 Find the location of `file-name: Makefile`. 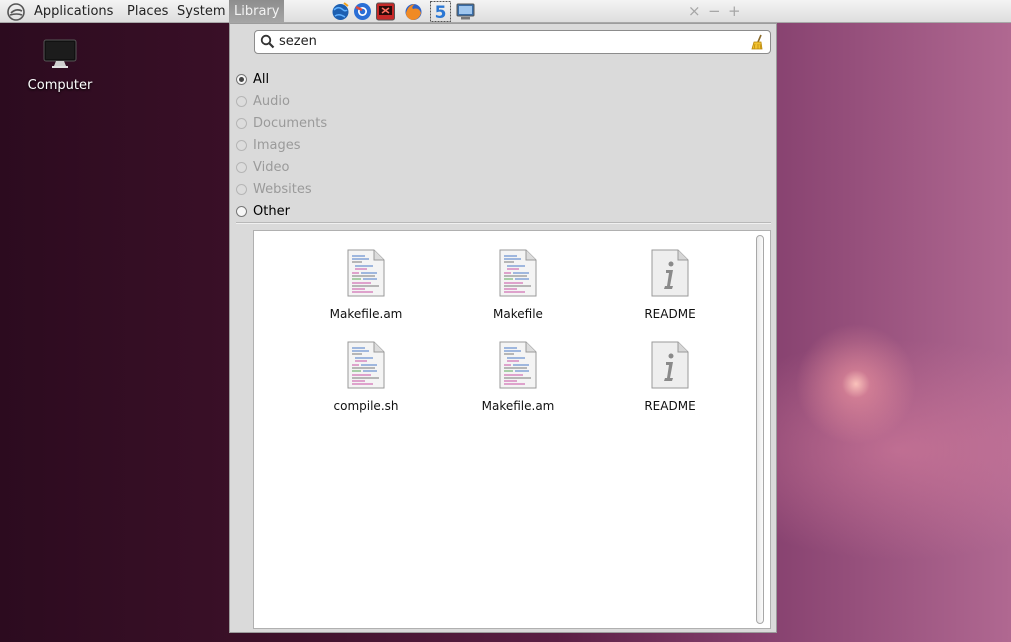

file-name: Makefile is located at coordinates (518, 314).